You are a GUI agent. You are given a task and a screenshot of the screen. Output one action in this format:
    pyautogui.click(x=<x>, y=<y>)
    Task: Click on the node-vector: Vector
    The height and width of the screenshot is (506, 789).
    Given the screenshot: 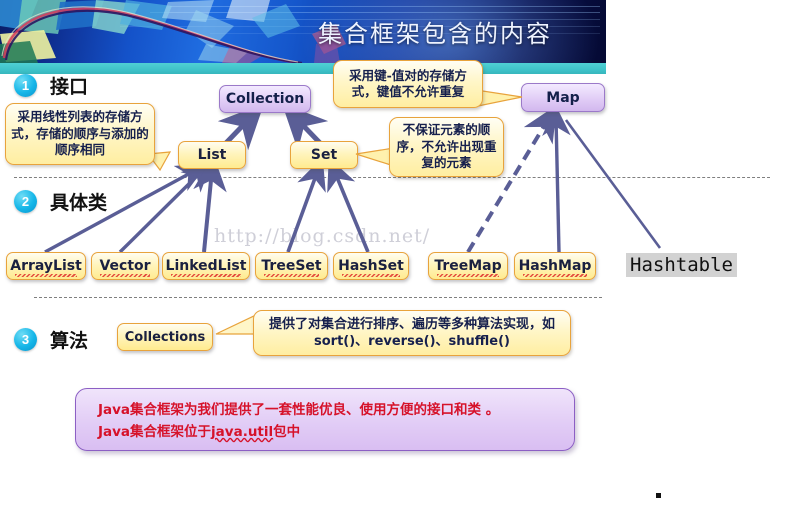 What is the action you would take?
    pyautogui.click(x=125, y=266)
    